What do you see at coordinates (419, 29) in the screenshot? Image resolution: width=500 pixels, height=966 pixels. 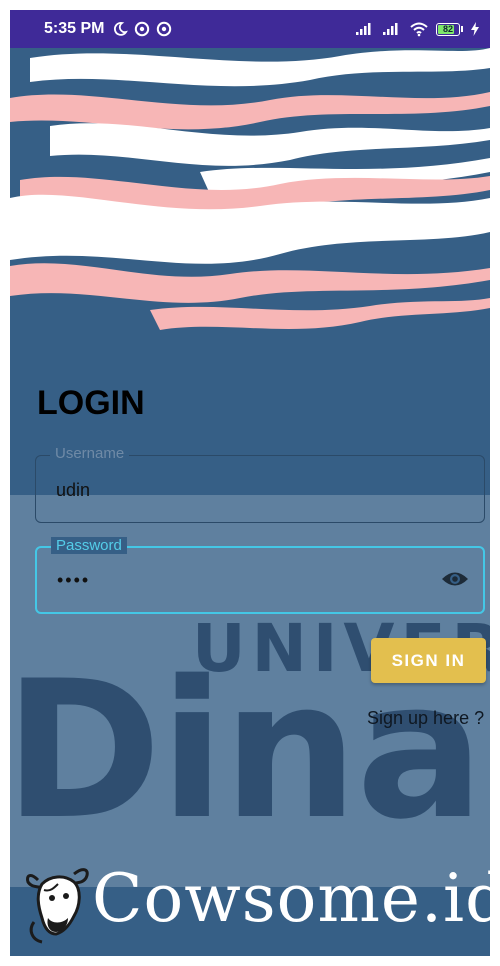 I see `wifi-icon` at bounding box center [419, 29].